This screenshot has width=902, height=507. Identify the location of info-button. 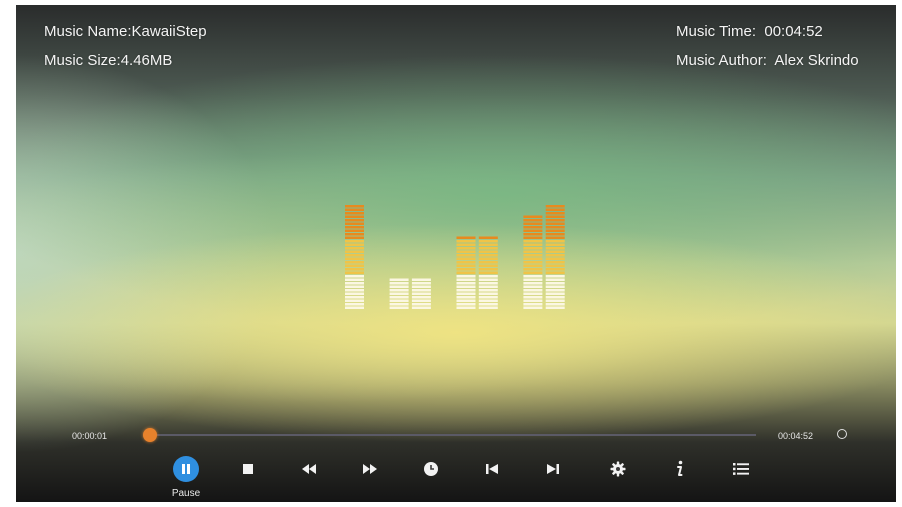
(679, 469).